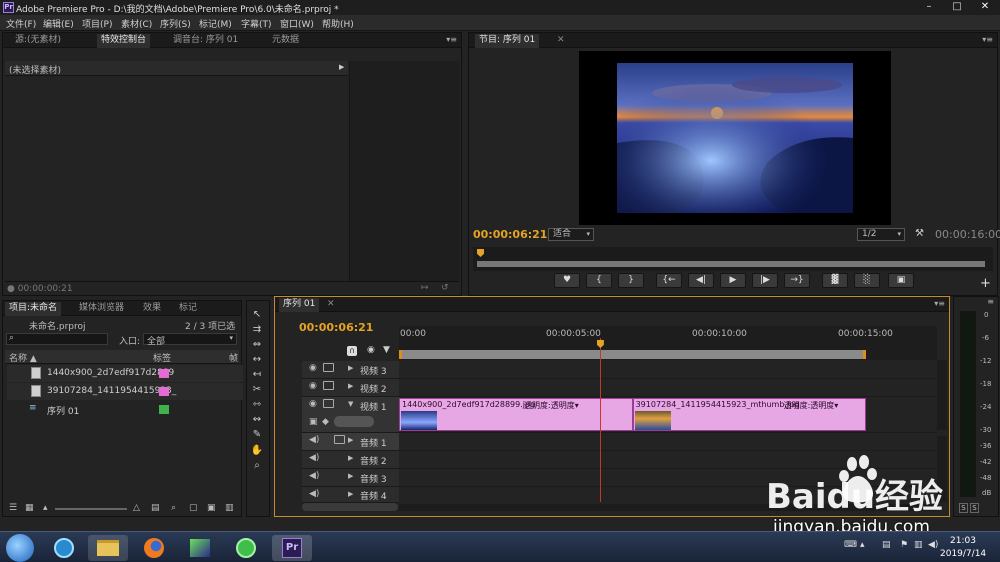 Image resolution: width=1000 pixels, height=562 pixels. What do you see at coordinates (350, 404) in the screenshot?
I see `collapse-track-icon: ▼` at bounding box center [350, 404].